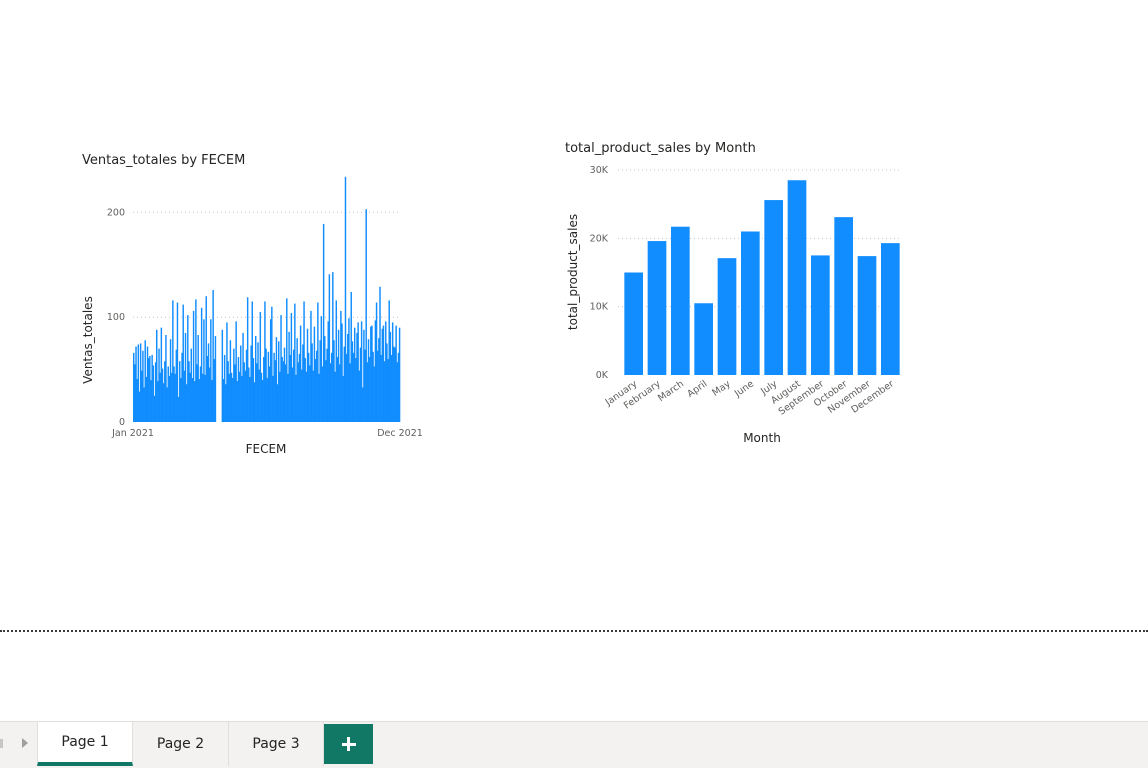  What do you see at coordinates (599, 238) in the screenshot?
I see `y-tick-label: 20K` at bounding box center [599, 238].